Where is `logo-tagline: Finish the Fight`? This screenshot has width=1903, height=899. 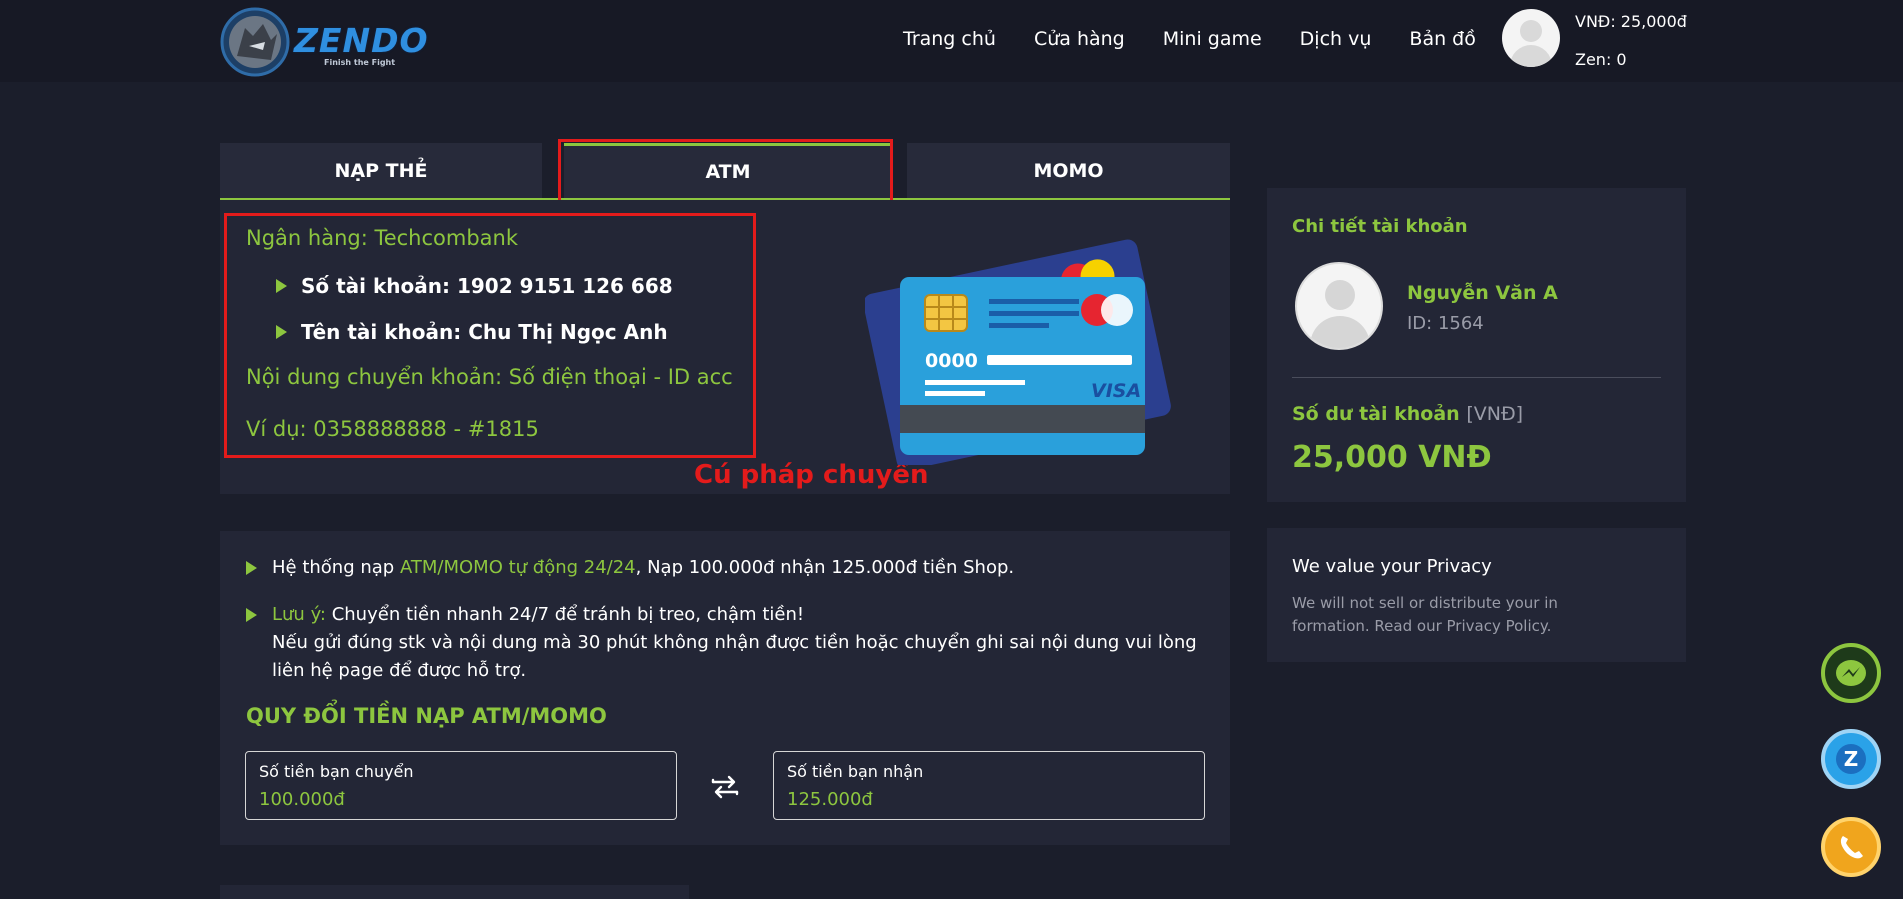
logo-tagline: Finish the Fight is located at coordinates (360, 62).